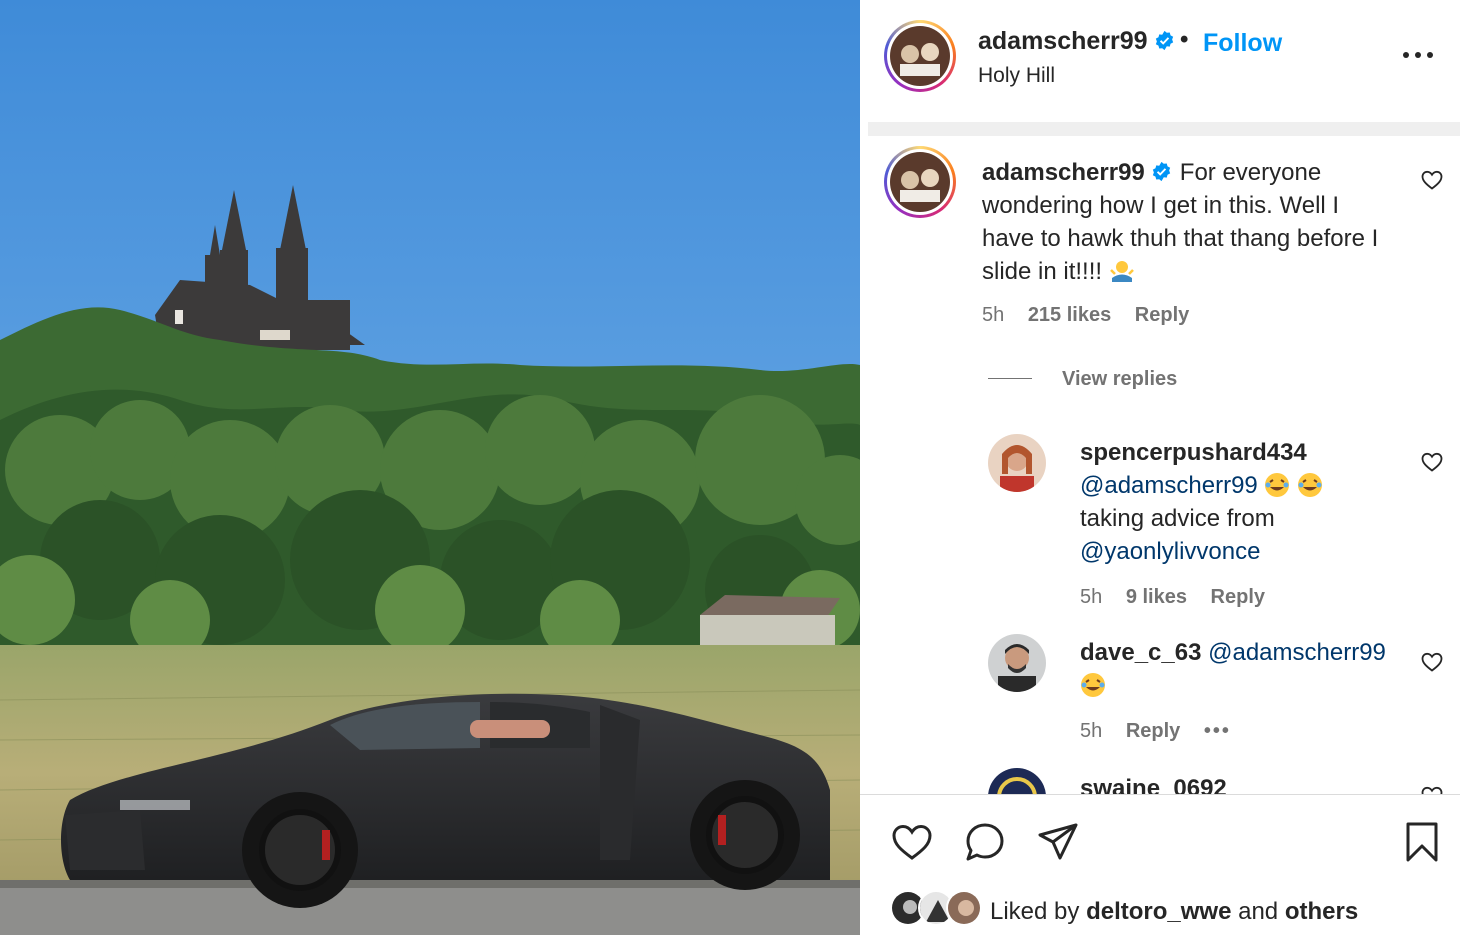 This screenshot has width=1460, height=935. What do you see at coordinates (1120, 379) in the screenshot?
I see `view-replies-label: View replies` at bounding box center [1120, 379].